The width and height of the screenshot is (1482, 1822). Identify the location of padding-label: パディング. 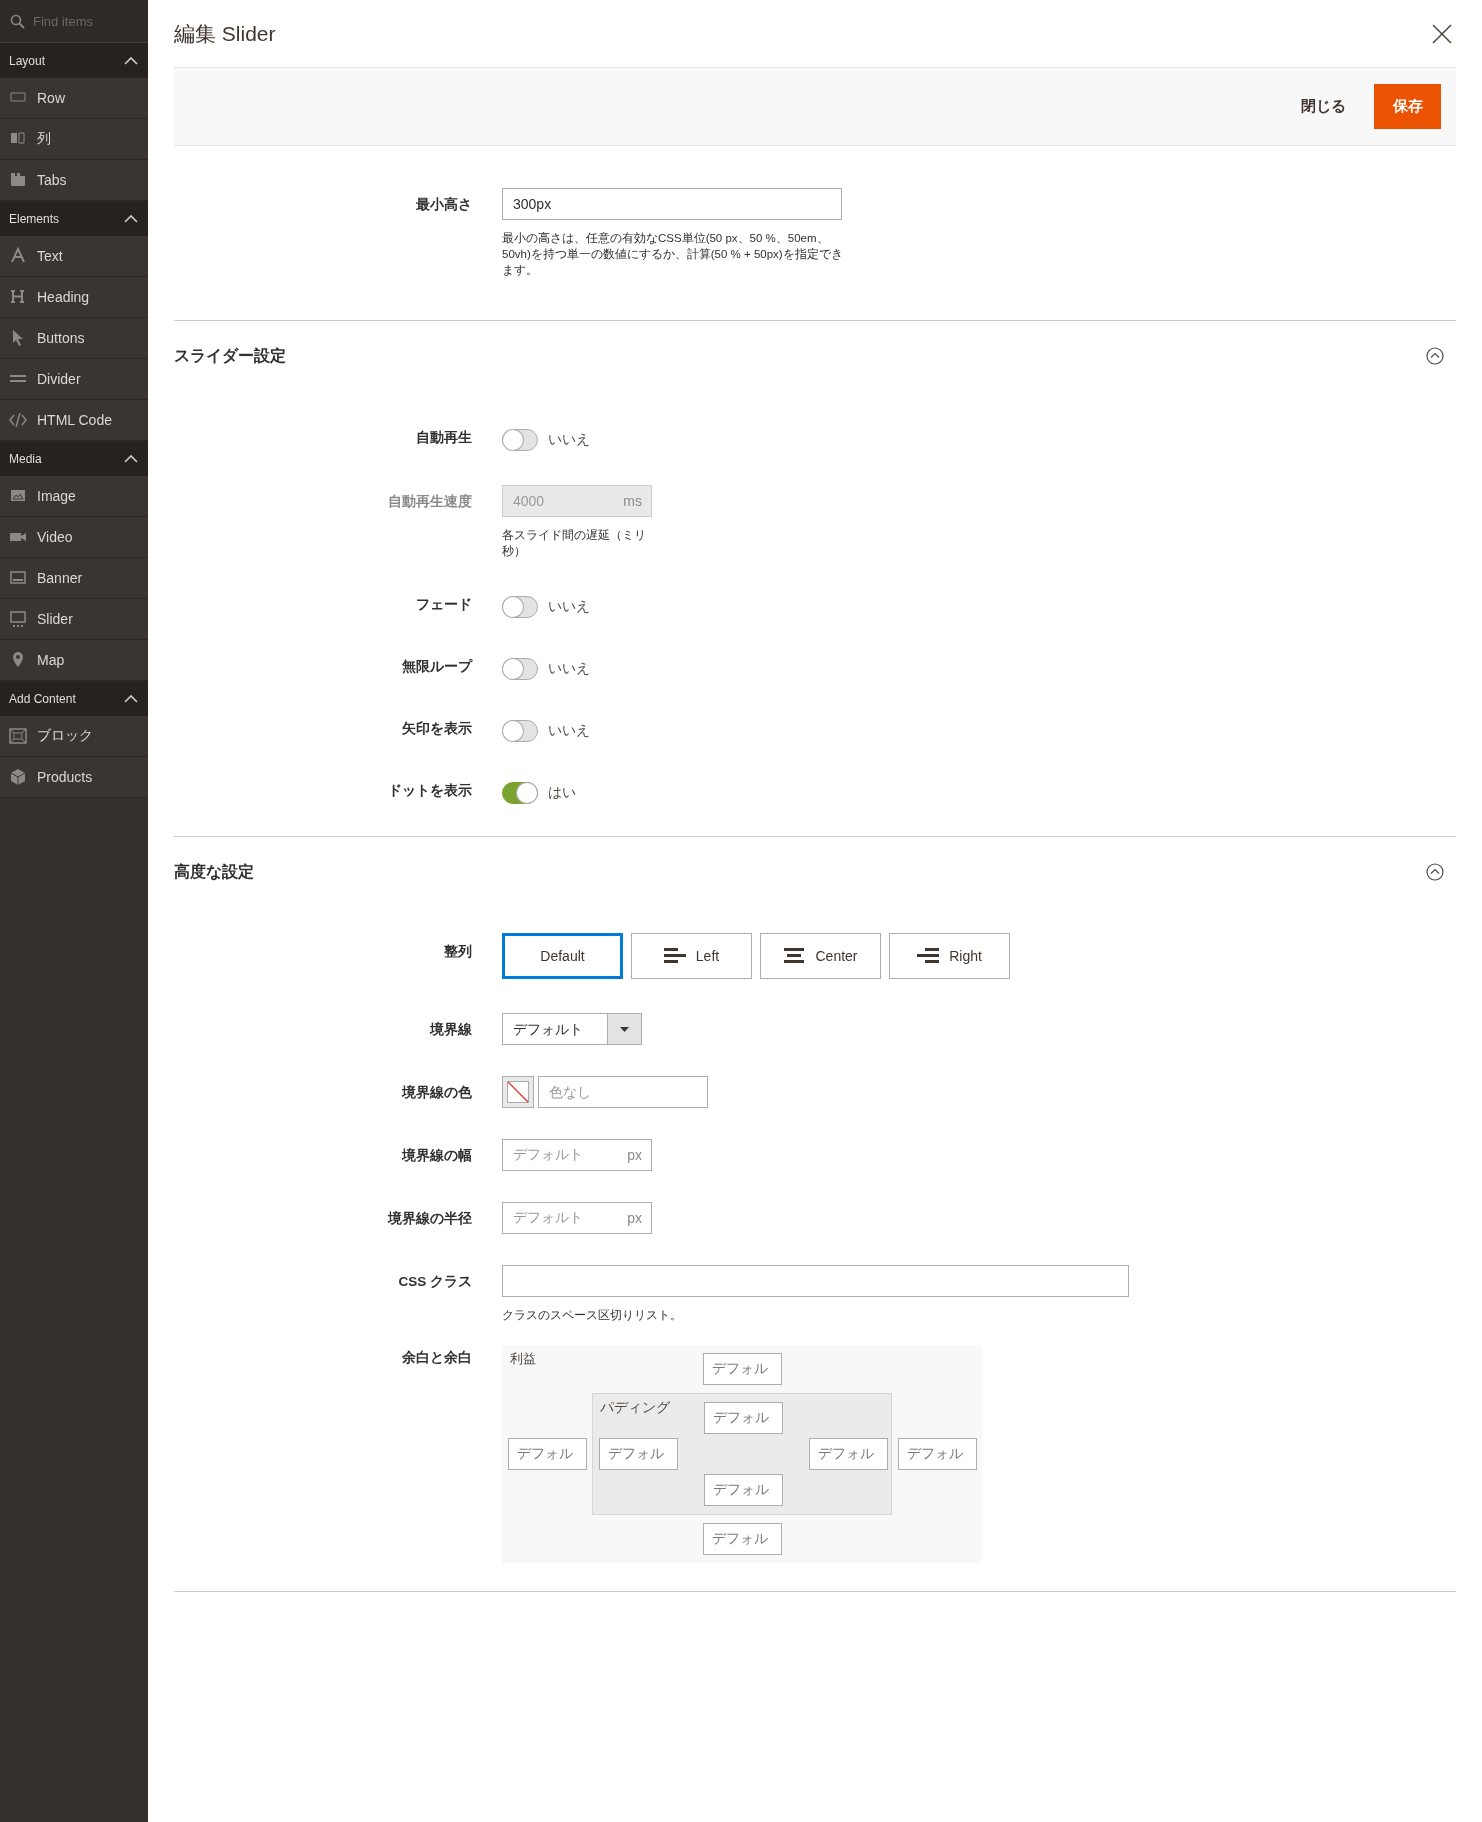
(634, 1408).